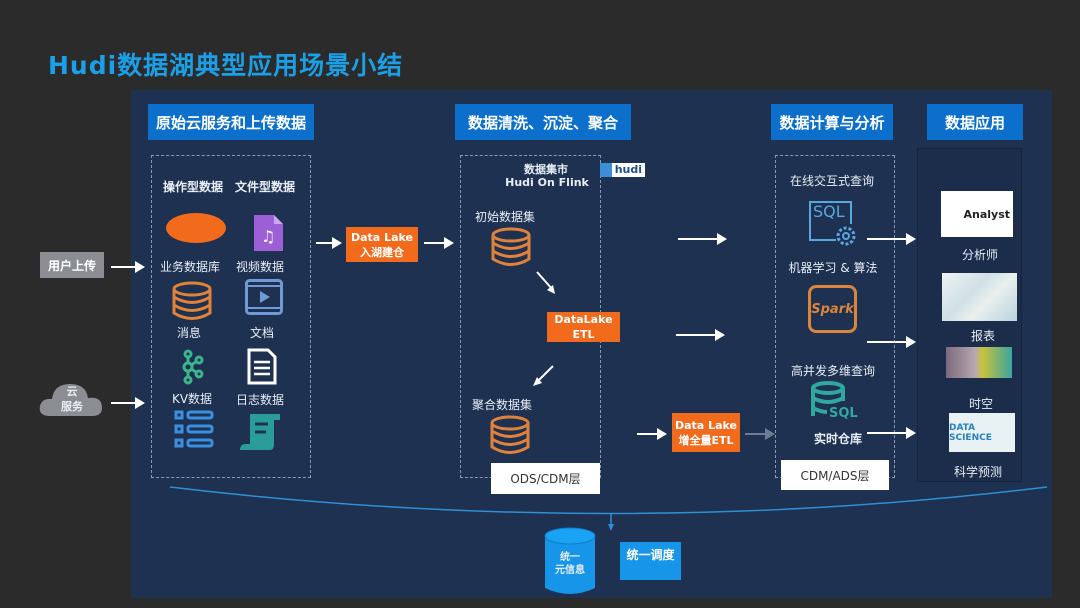 This screenshot has width=1080, height=608. I want to click on metadata-line2: 元信息, so click(570, 570).